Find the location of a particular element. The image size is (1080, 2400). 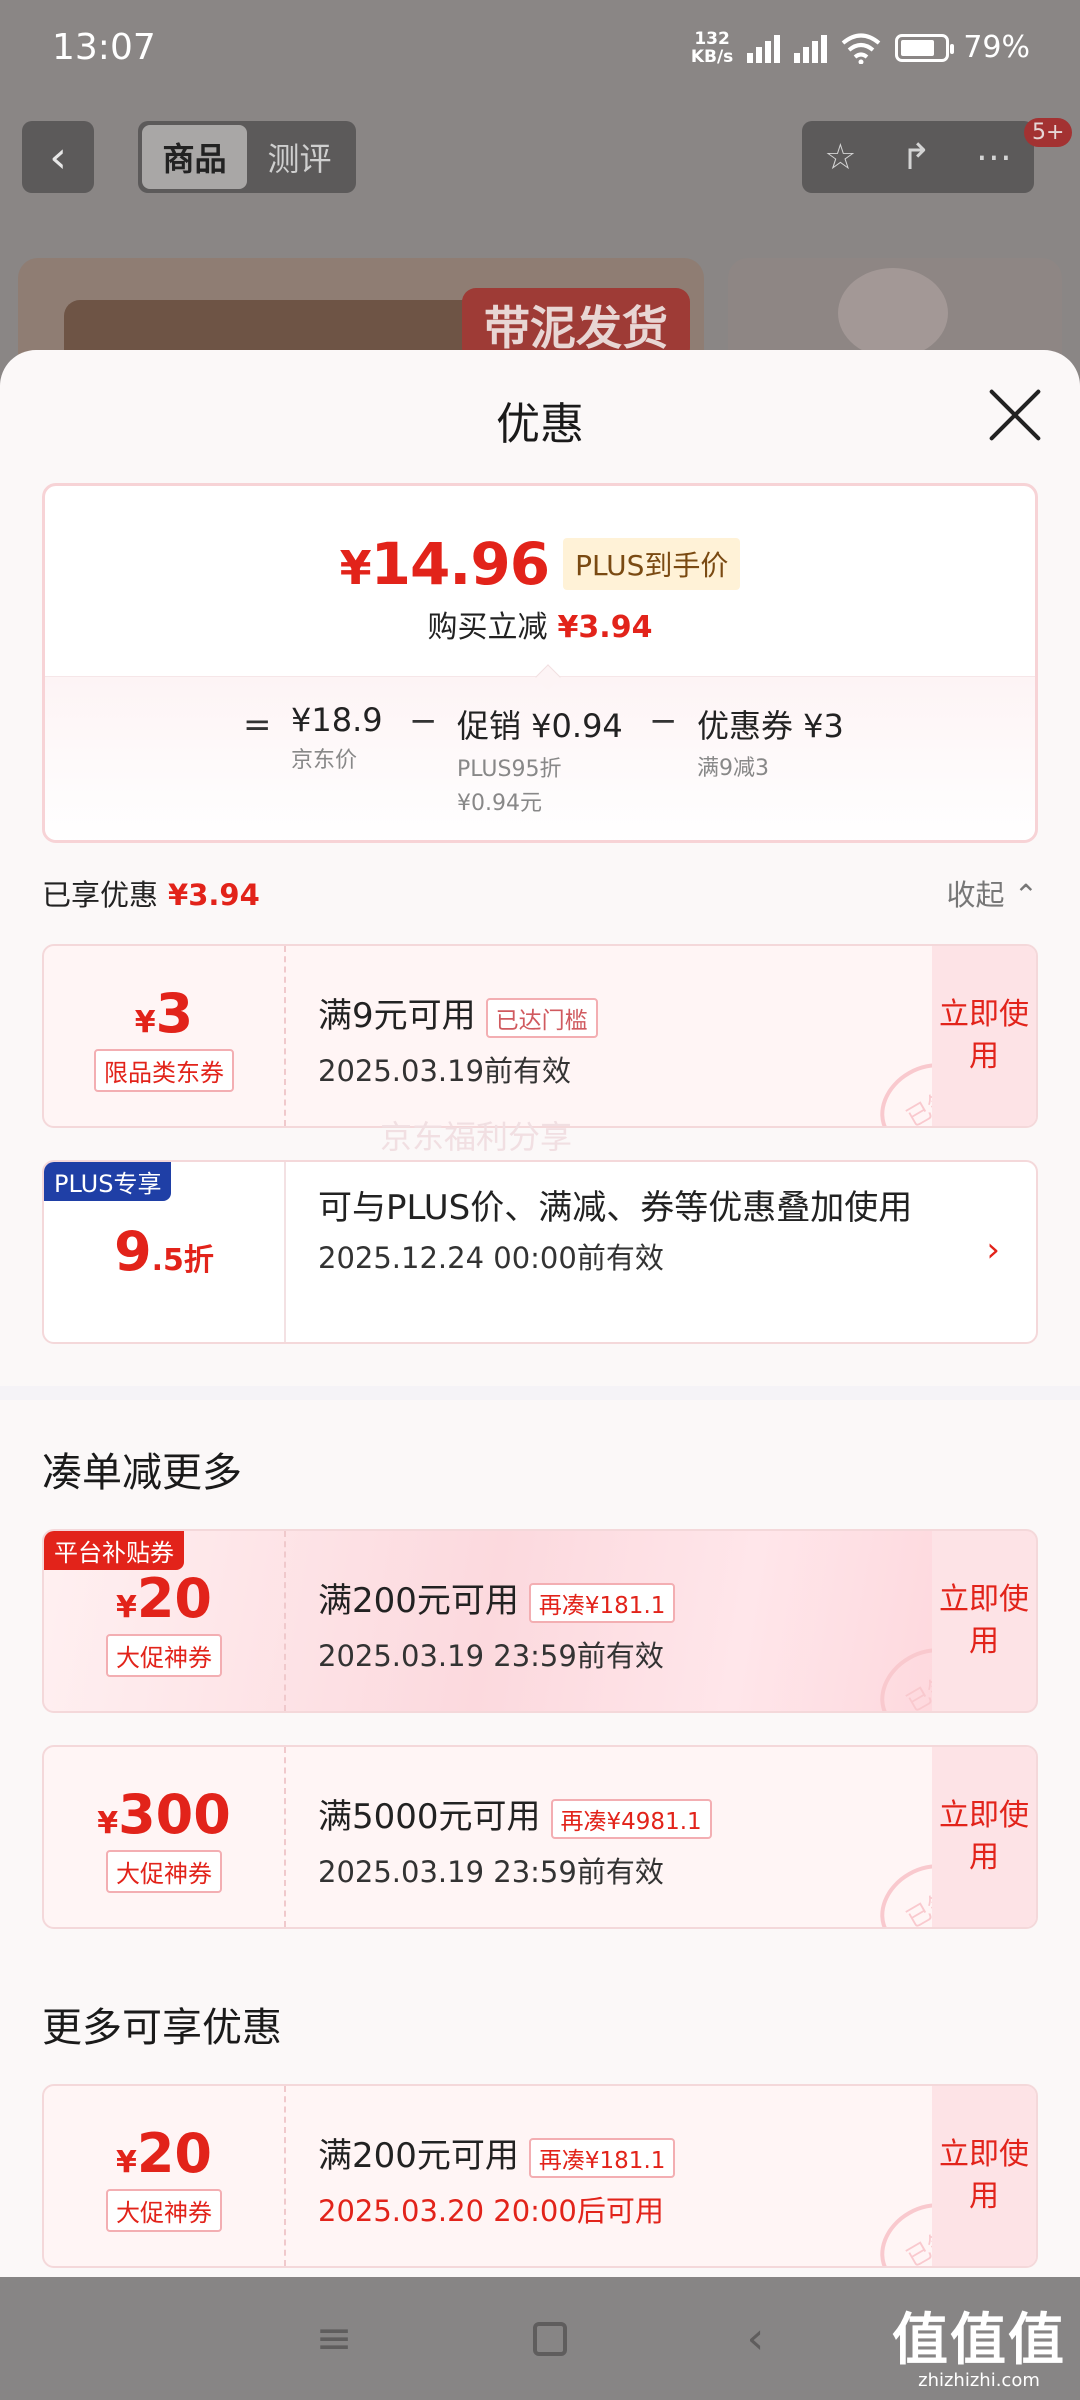

collapse-button: 收起 ⌃ is located at coordinates (992, 893).